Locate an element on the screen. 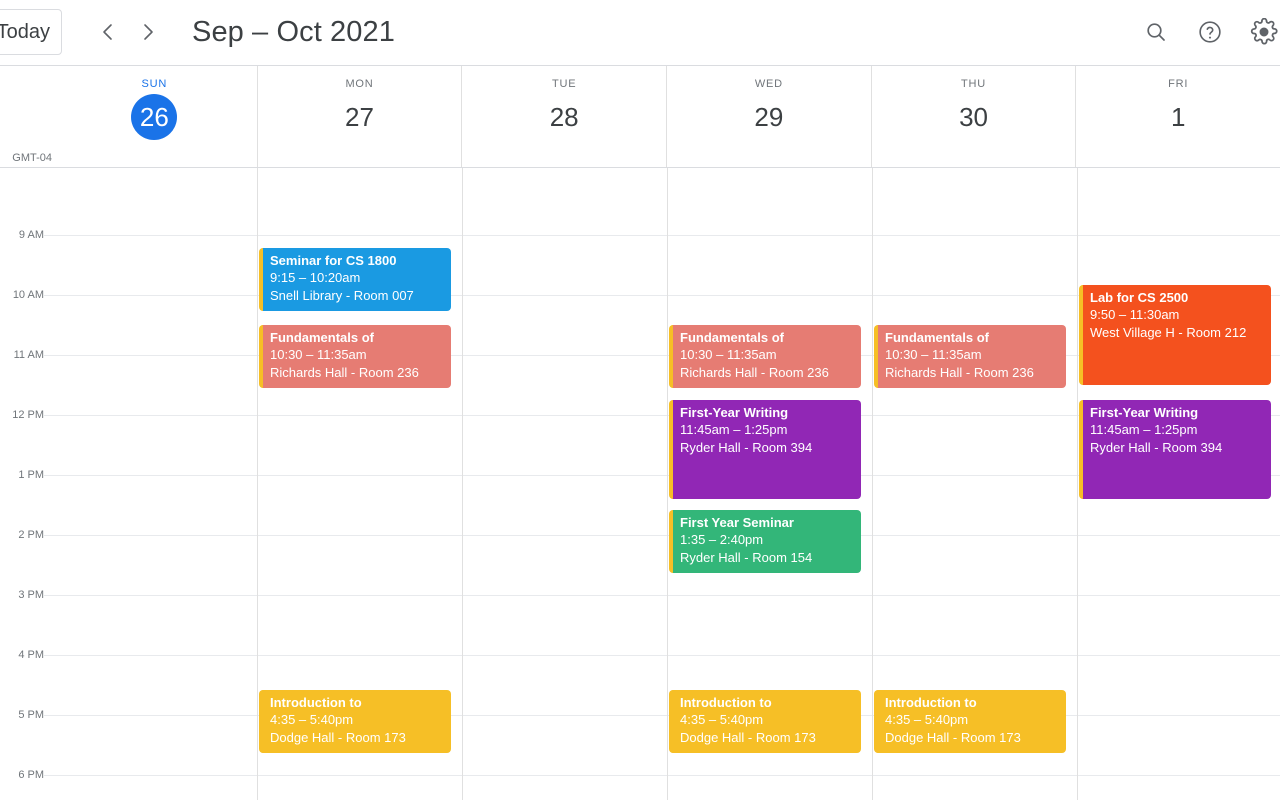 Image resolution: width=1280 pixels, height=800 pixels. time-label: 10 AM is located at coordinates (28, 295).